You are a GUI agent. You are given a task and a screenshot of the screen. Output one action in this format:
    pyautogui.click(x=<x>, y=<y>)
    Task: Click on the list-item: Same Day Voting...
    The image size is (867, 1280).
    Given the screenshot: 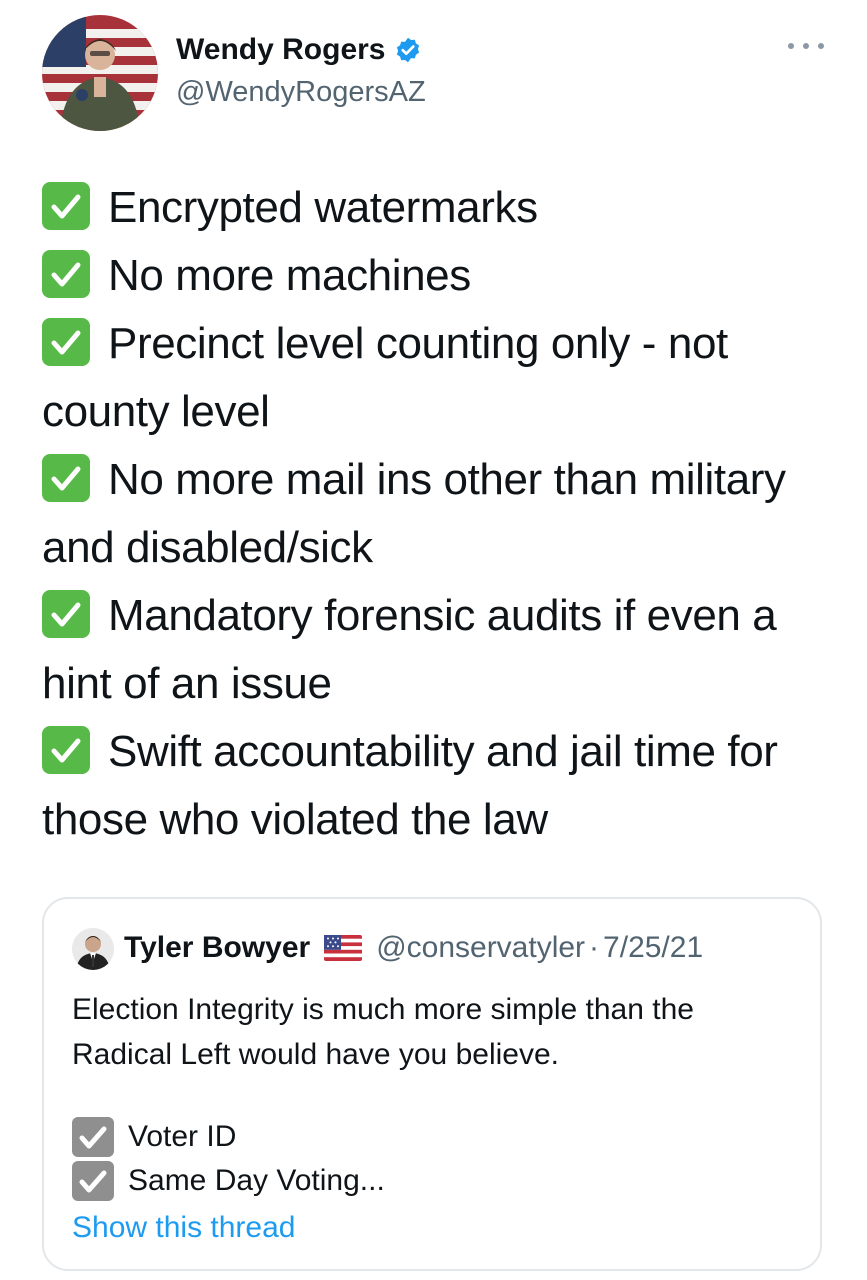 What is the action you would take?
    pyautogui.click(x=228, y=1181)
    